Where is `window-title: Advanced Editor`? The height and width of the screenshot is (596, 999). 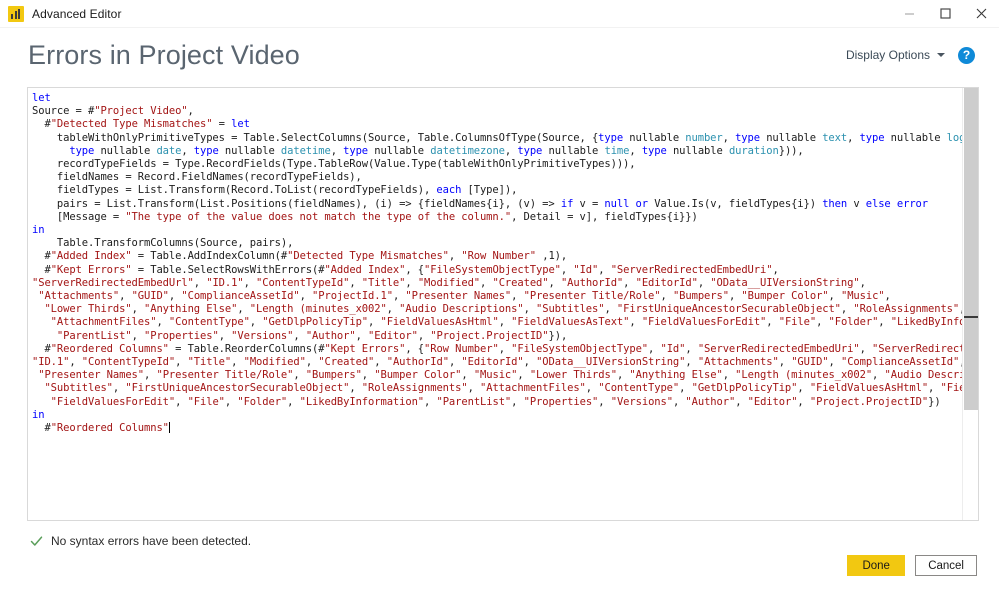
window-title: Advanced Editor is located at coordinates (77, 13).